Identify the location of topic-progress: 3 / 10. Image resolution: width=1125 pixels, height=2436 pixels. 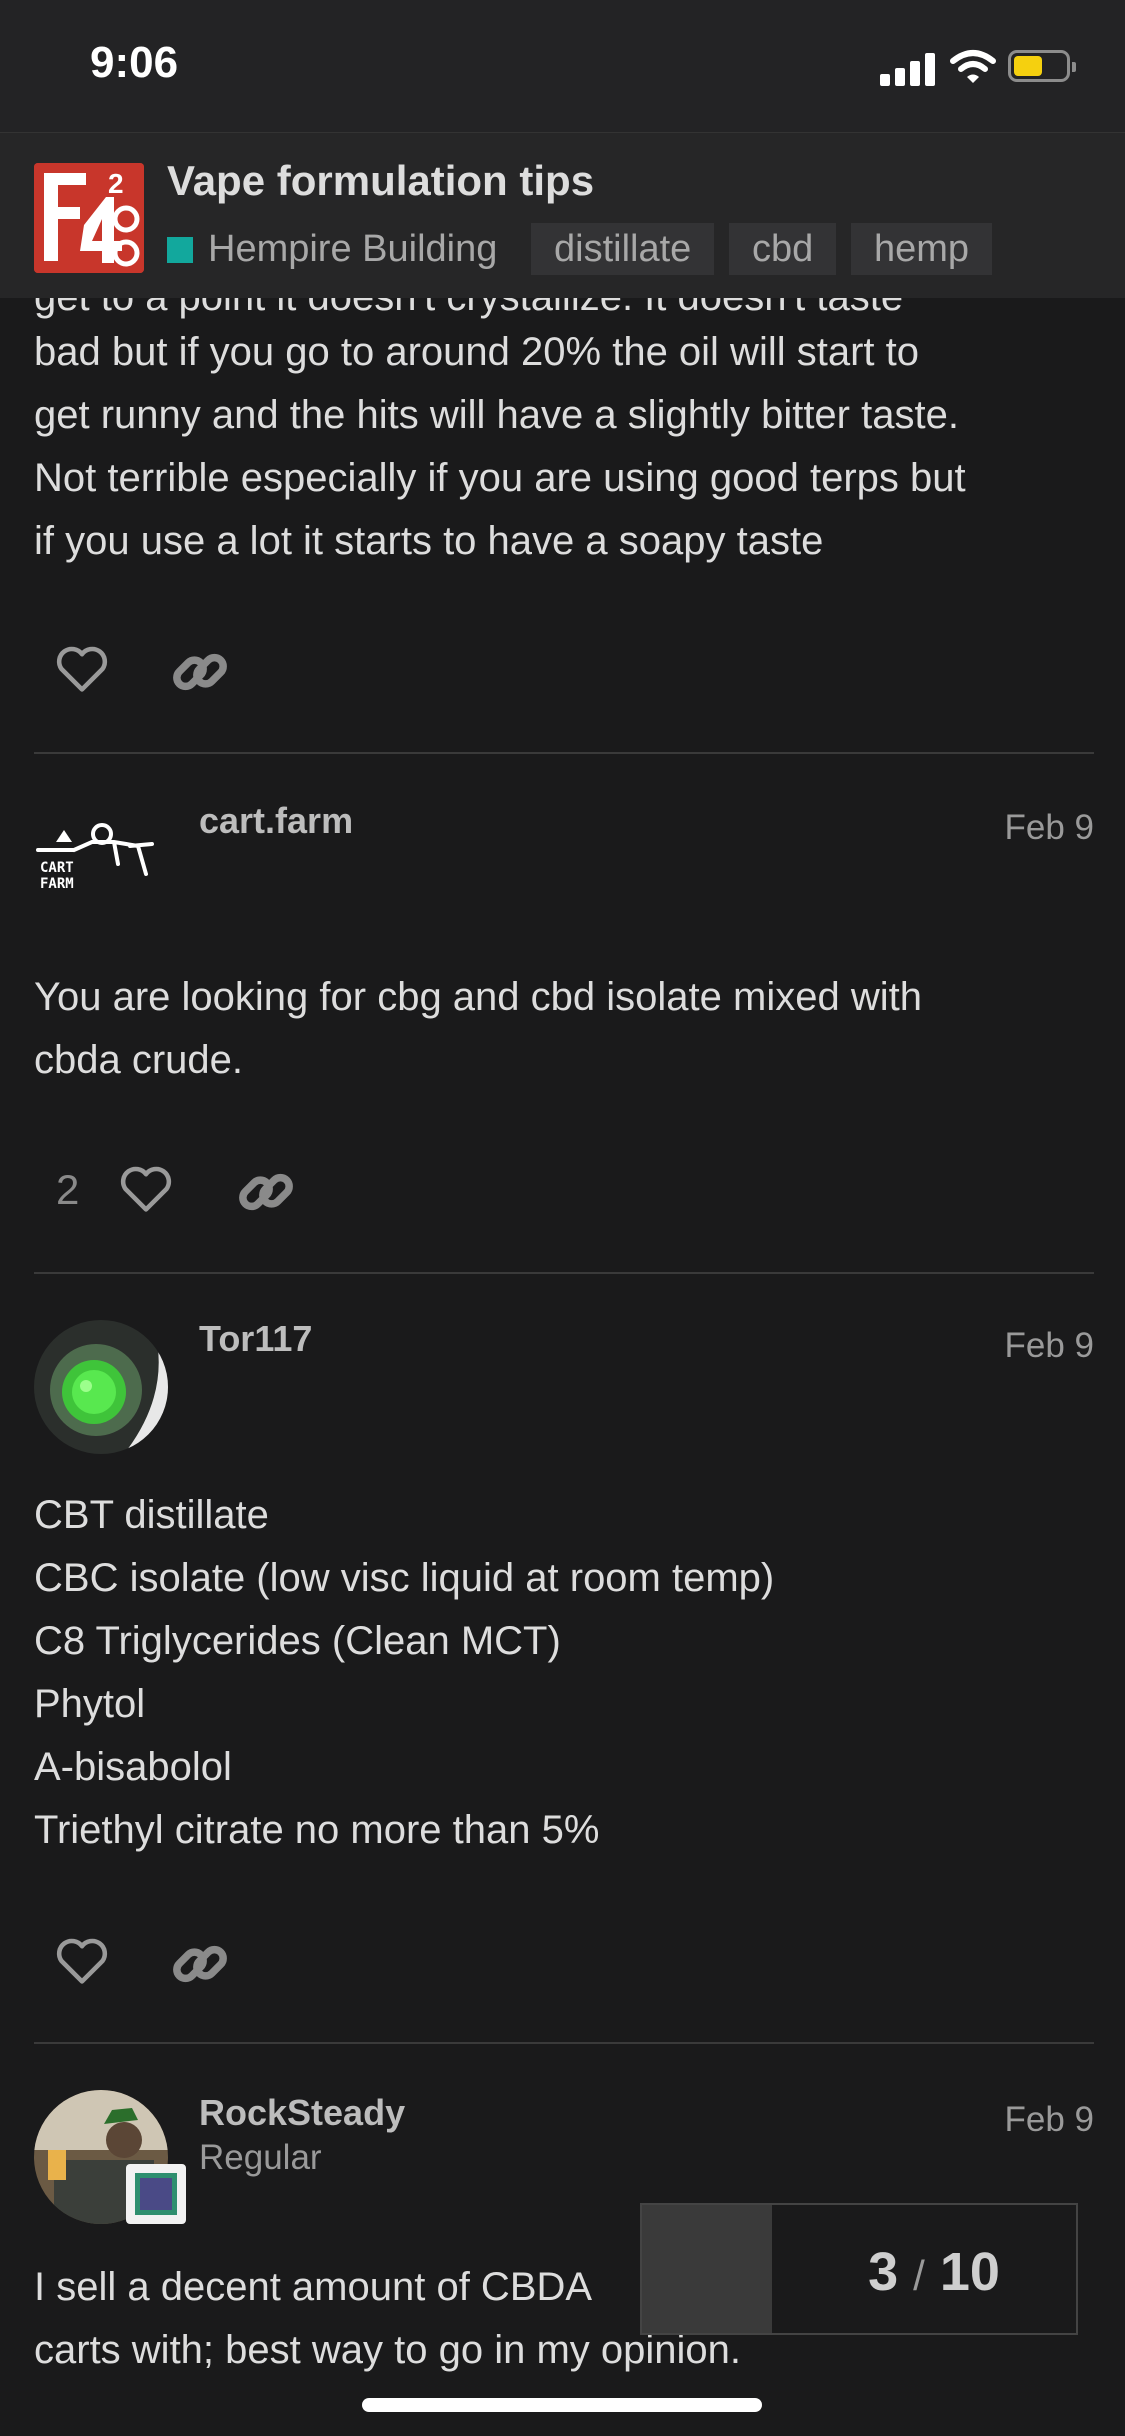
(859, 2269).